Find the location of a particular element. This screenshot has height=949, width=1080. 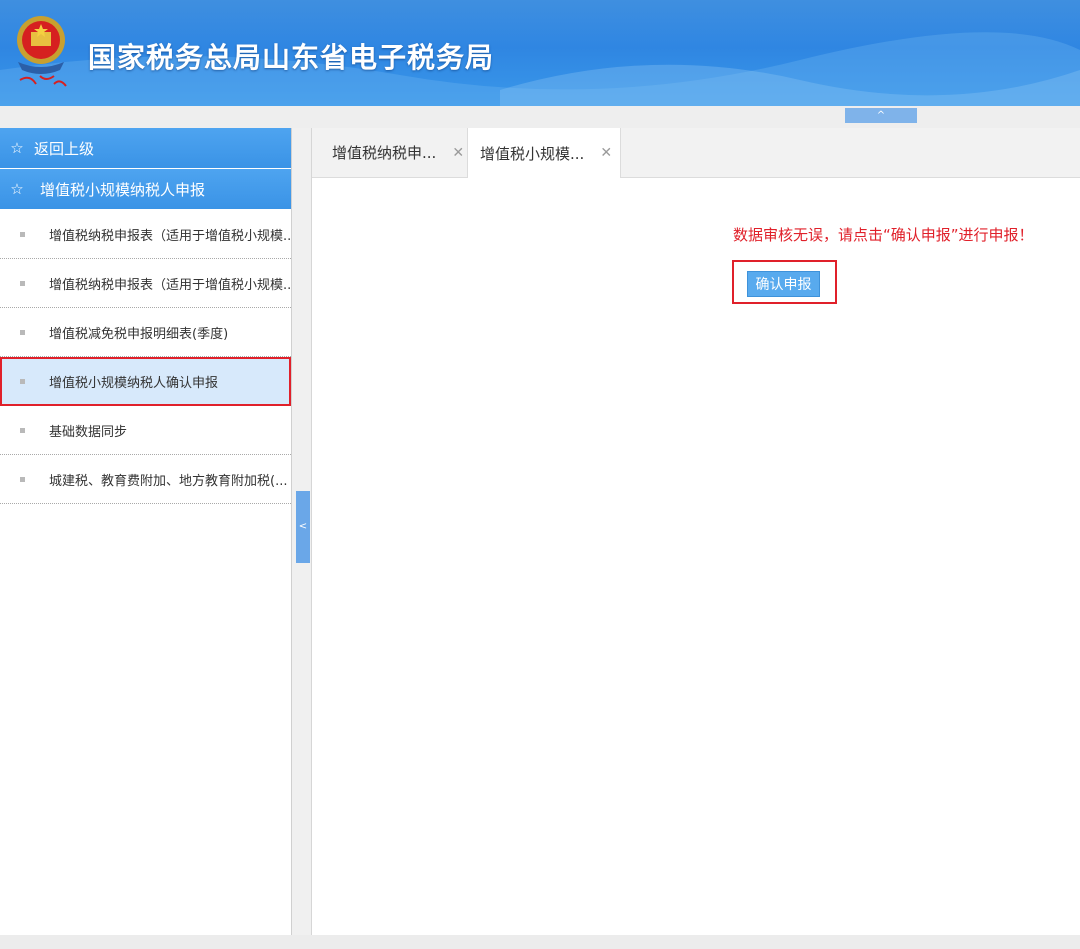

site-title: 国家税务总局山东省电子税务局 is located at coordinates (291, 57).